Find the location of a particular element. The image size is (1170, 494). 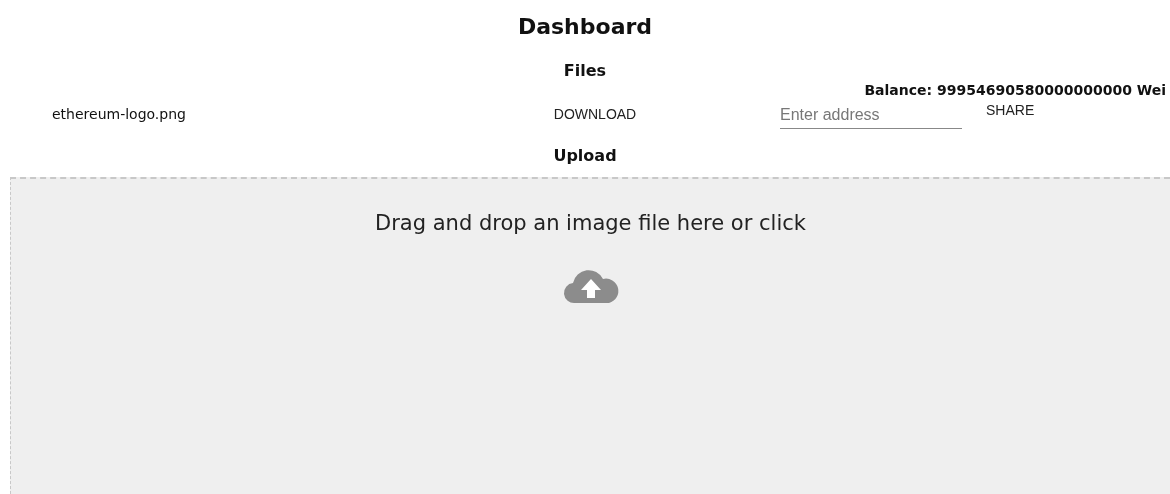

balance-text: Balance: 99954690580000000000 Wei is located at coordinates (1015, 91).